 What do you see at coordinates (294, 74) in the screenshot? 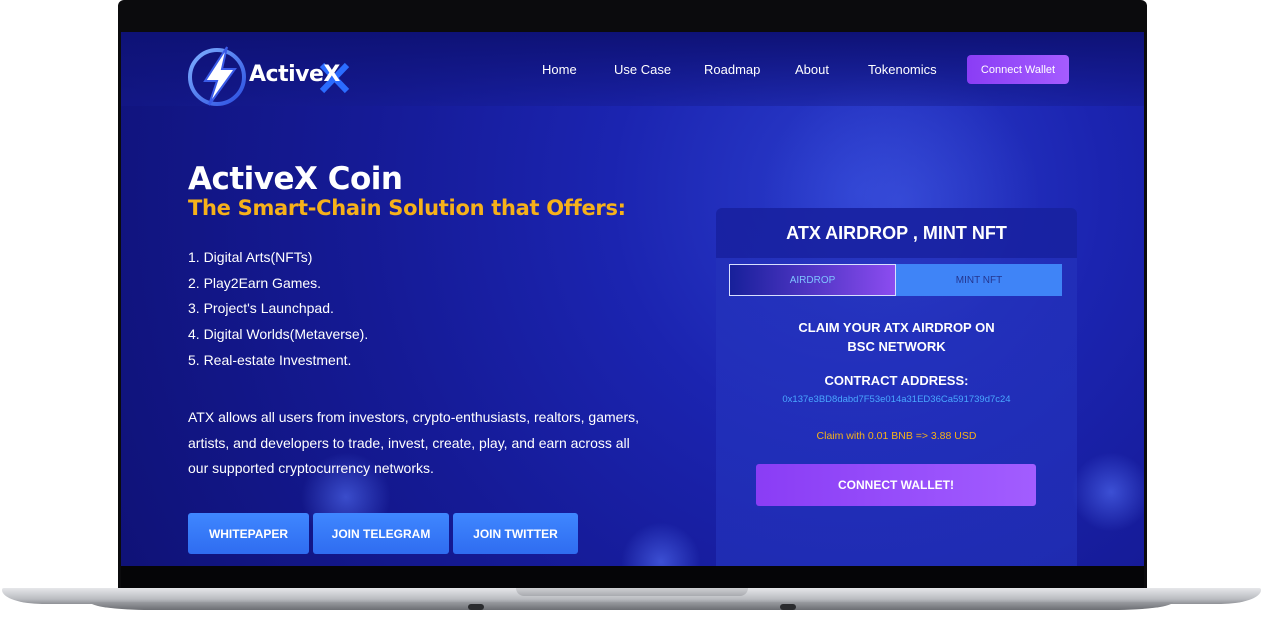
I see `brand-name: ActiveX` at bounding box center [294, 74].